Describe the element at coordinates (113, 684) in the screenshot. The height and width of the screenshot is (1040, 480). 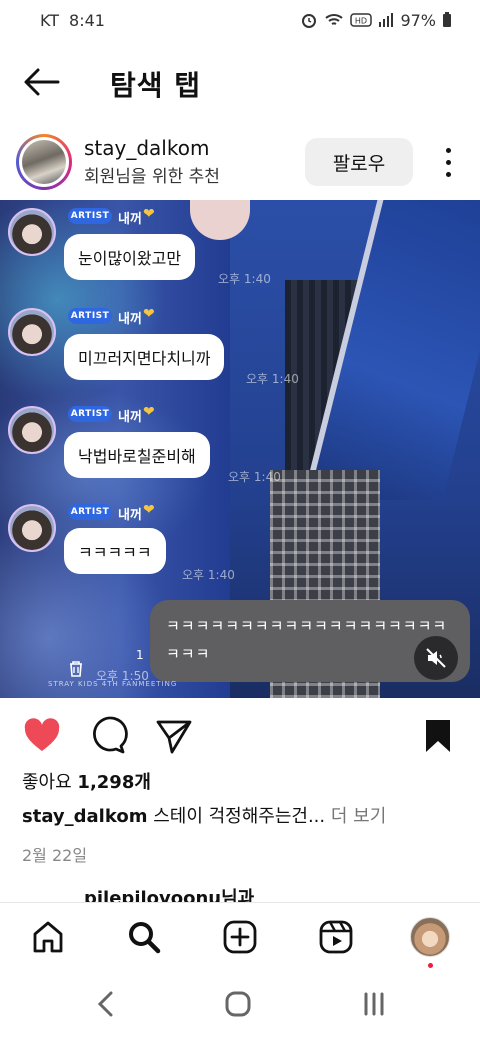
I see `banner-text: STRAY KIDS 4TH FANMEETING` at that location.